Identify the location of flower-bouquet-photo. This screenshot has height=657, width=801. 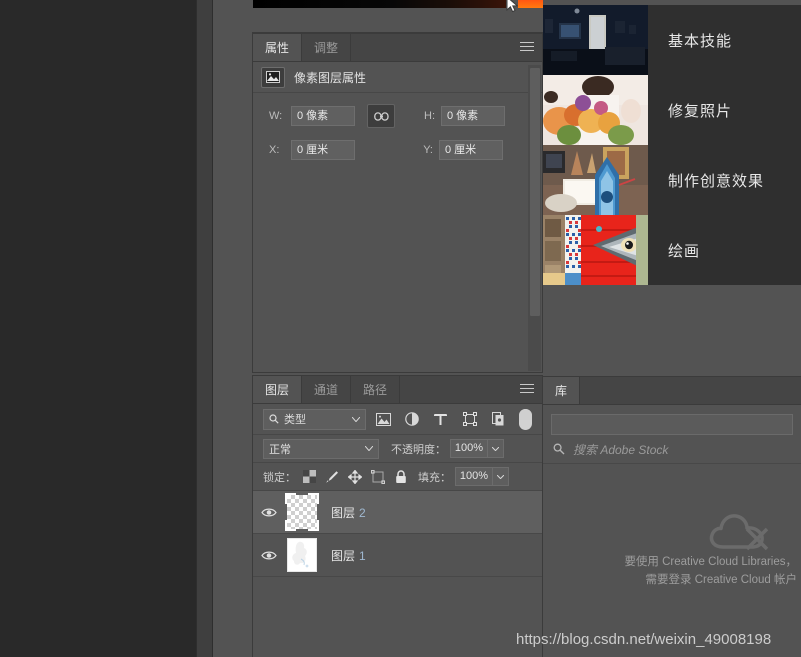
(595, 110).